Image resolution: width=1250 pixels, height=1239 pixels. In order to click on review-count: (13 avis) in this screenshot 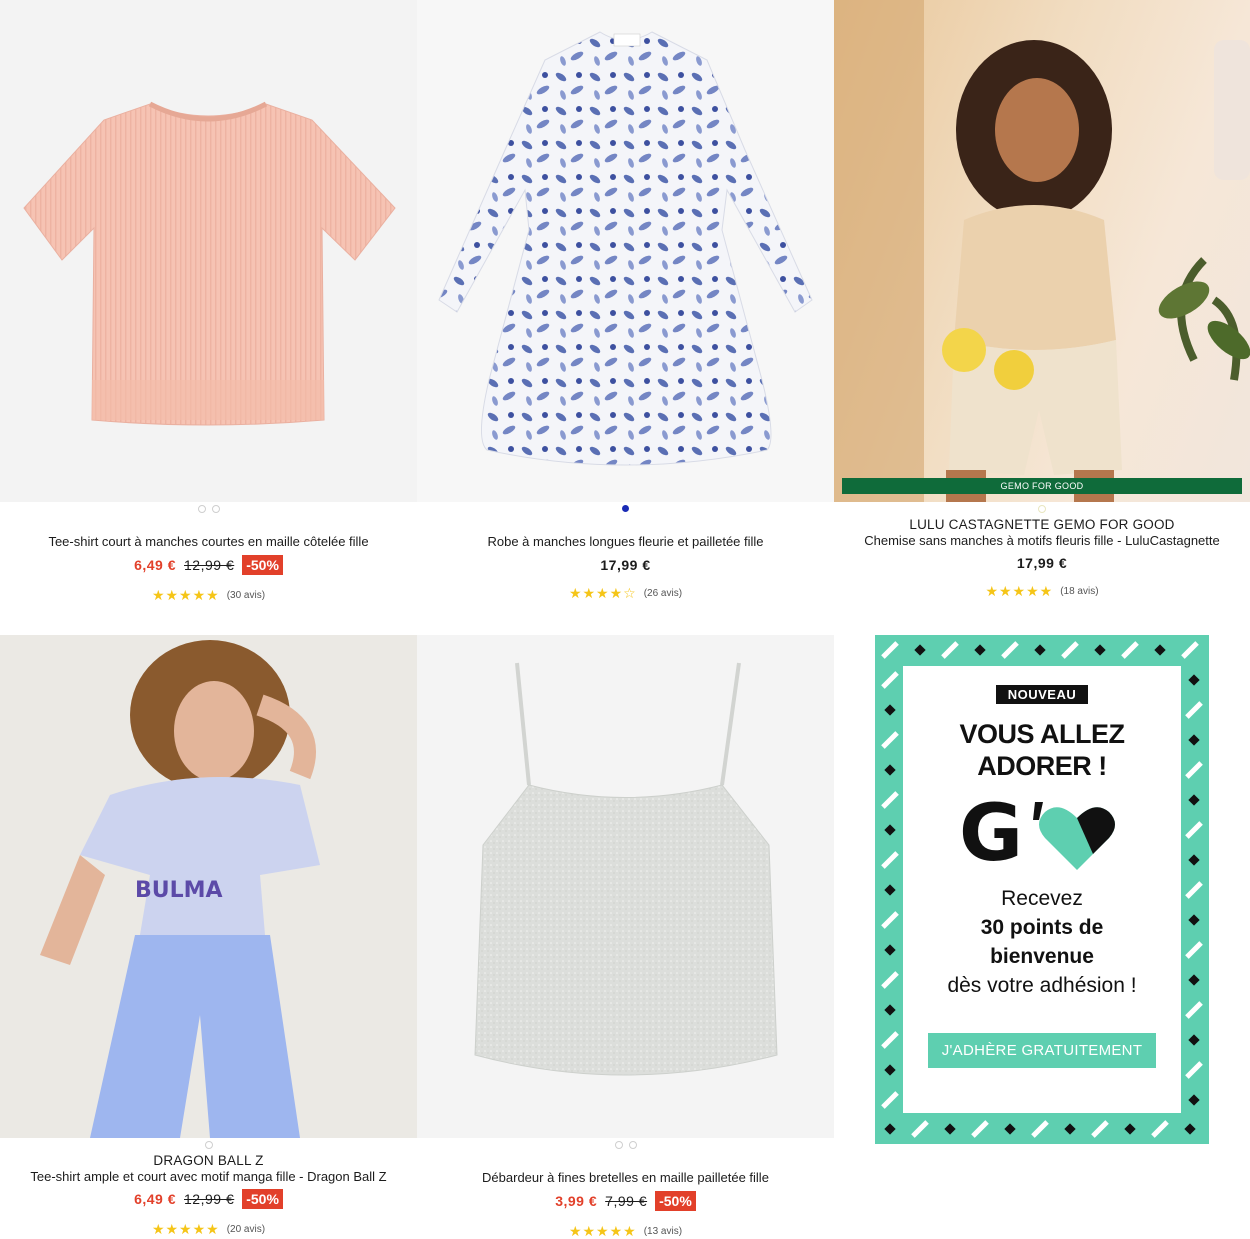, I will do `click(663, 1231)`.